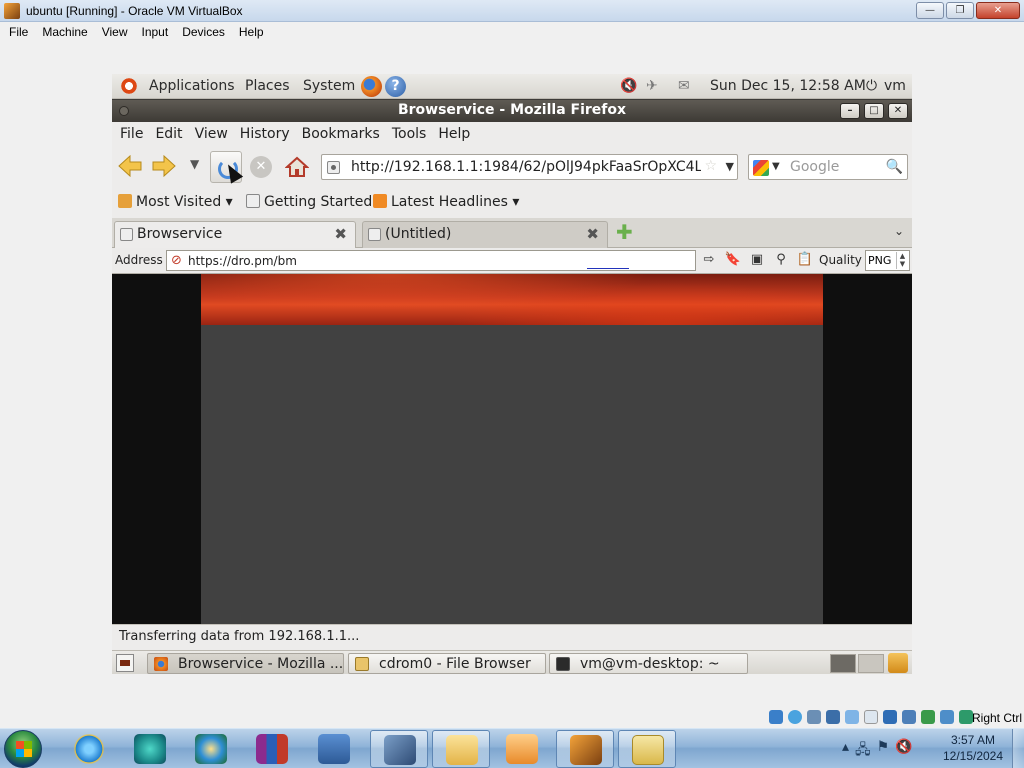  What do you see at coordinates (648, 663) in the screenshot?
I see `taskbar-item-terminal: vm@vm-desktop: ~` at bounding box center [648, 663].